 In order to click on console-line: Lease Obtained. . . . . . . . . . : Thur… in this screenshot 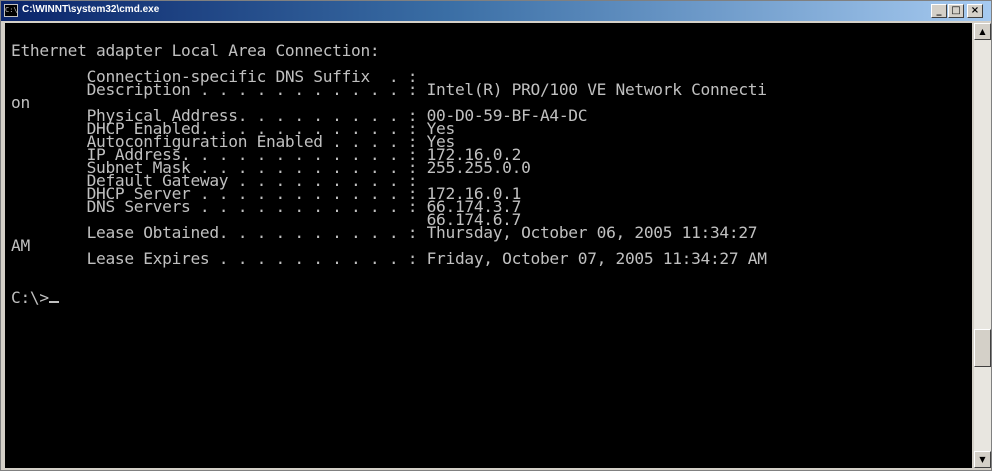, I will do `click(384, 232)`.